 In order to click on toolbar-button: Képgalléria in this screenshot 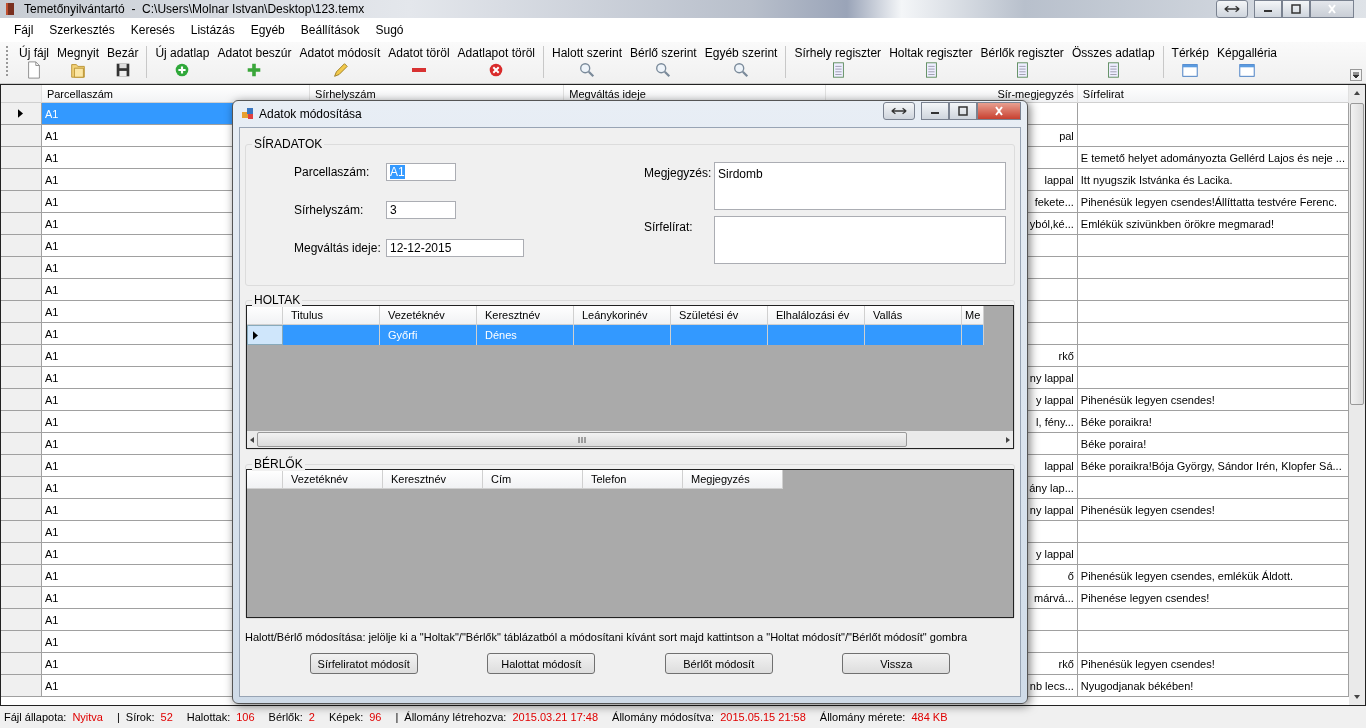, I will do `click(1246, 62)`.